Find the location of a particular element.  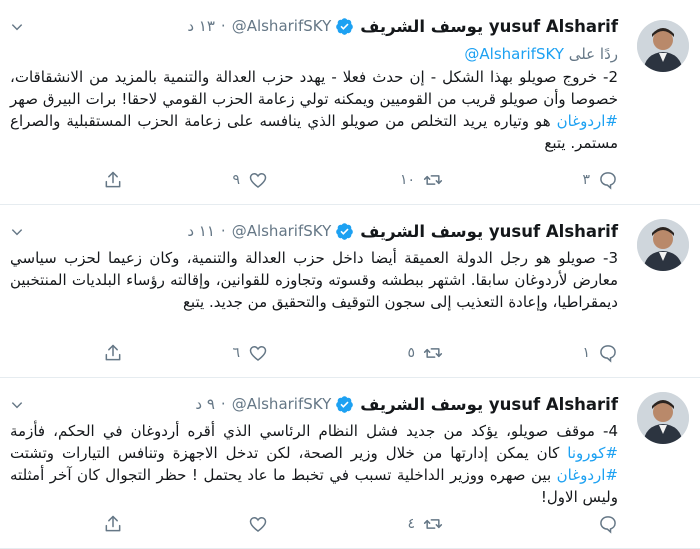

retweet-count: ٤ is located at coordinates (411, 524).